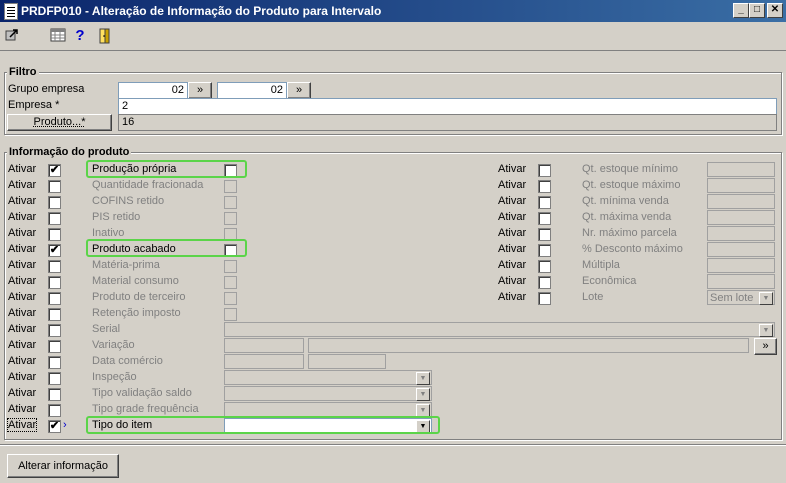 The width and height of the screenshot is (786, 483). I want to click on minimize-button: _, so click(741, 10).